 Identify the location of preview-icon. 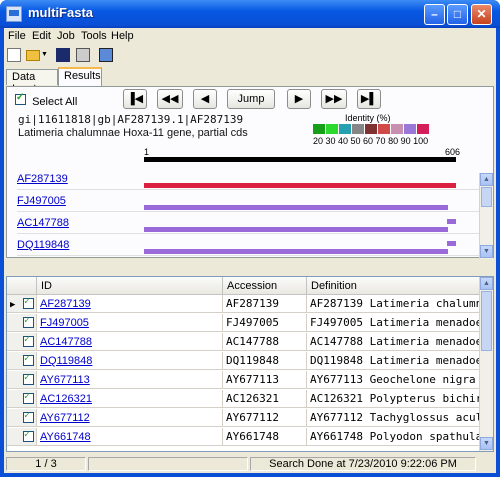
(106, 55).